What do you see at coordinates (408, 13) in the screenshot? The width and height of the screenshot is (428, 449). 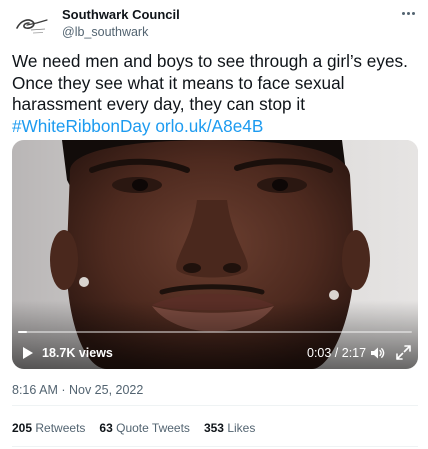 I see `more-options-icon` at bounding box center [408, 13].